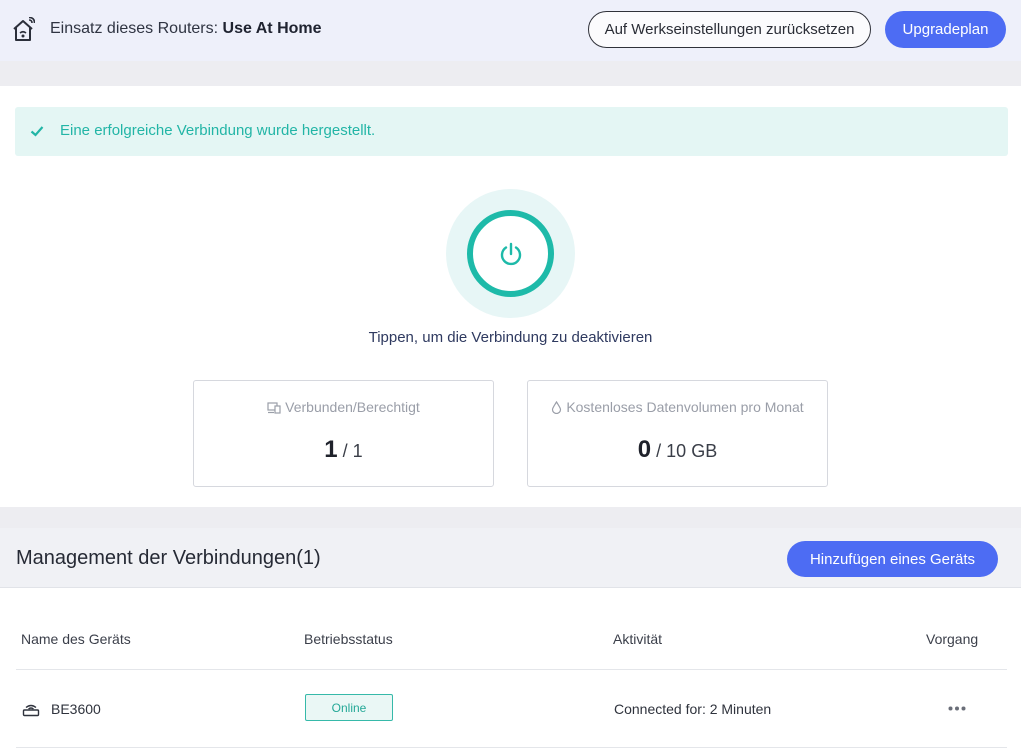 Image resolution: width=1021 pixels, height=754 pixels. Describe the element at coordinates (677, 449) in the screenshot. I see `data-stat-value: 0 / 10 GB` at that location.